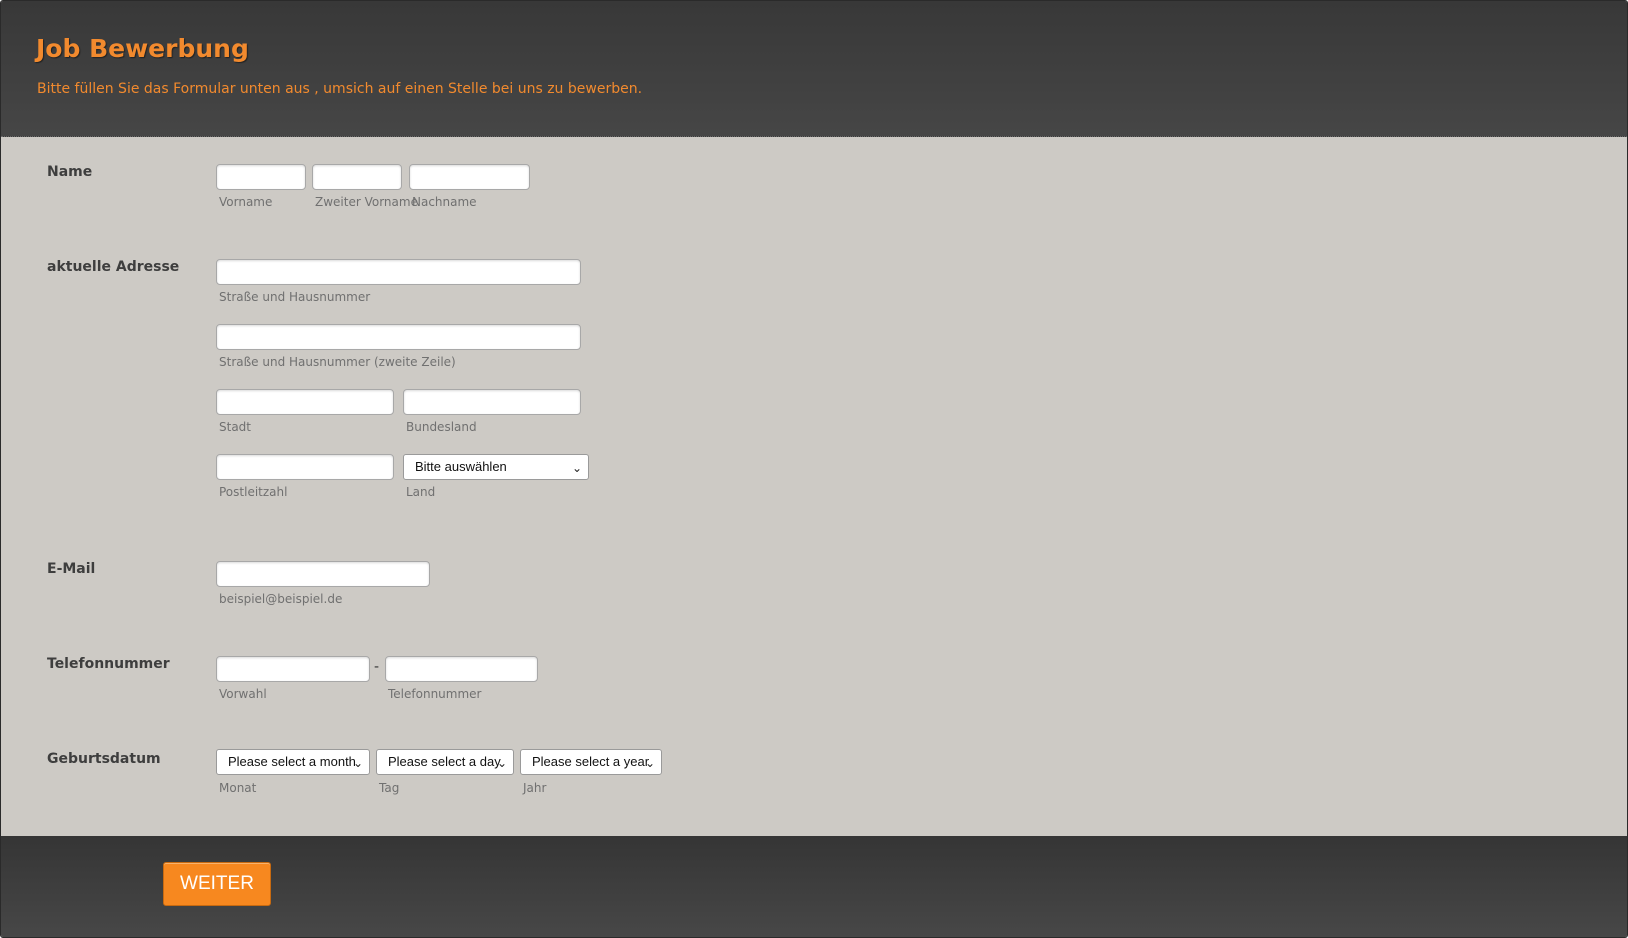 The image size is (1628, 938). Describe the element at coordinates (366, 202) in the screenshot. I see `middle-name-sublabel: Zweiter Vorname` at that location.